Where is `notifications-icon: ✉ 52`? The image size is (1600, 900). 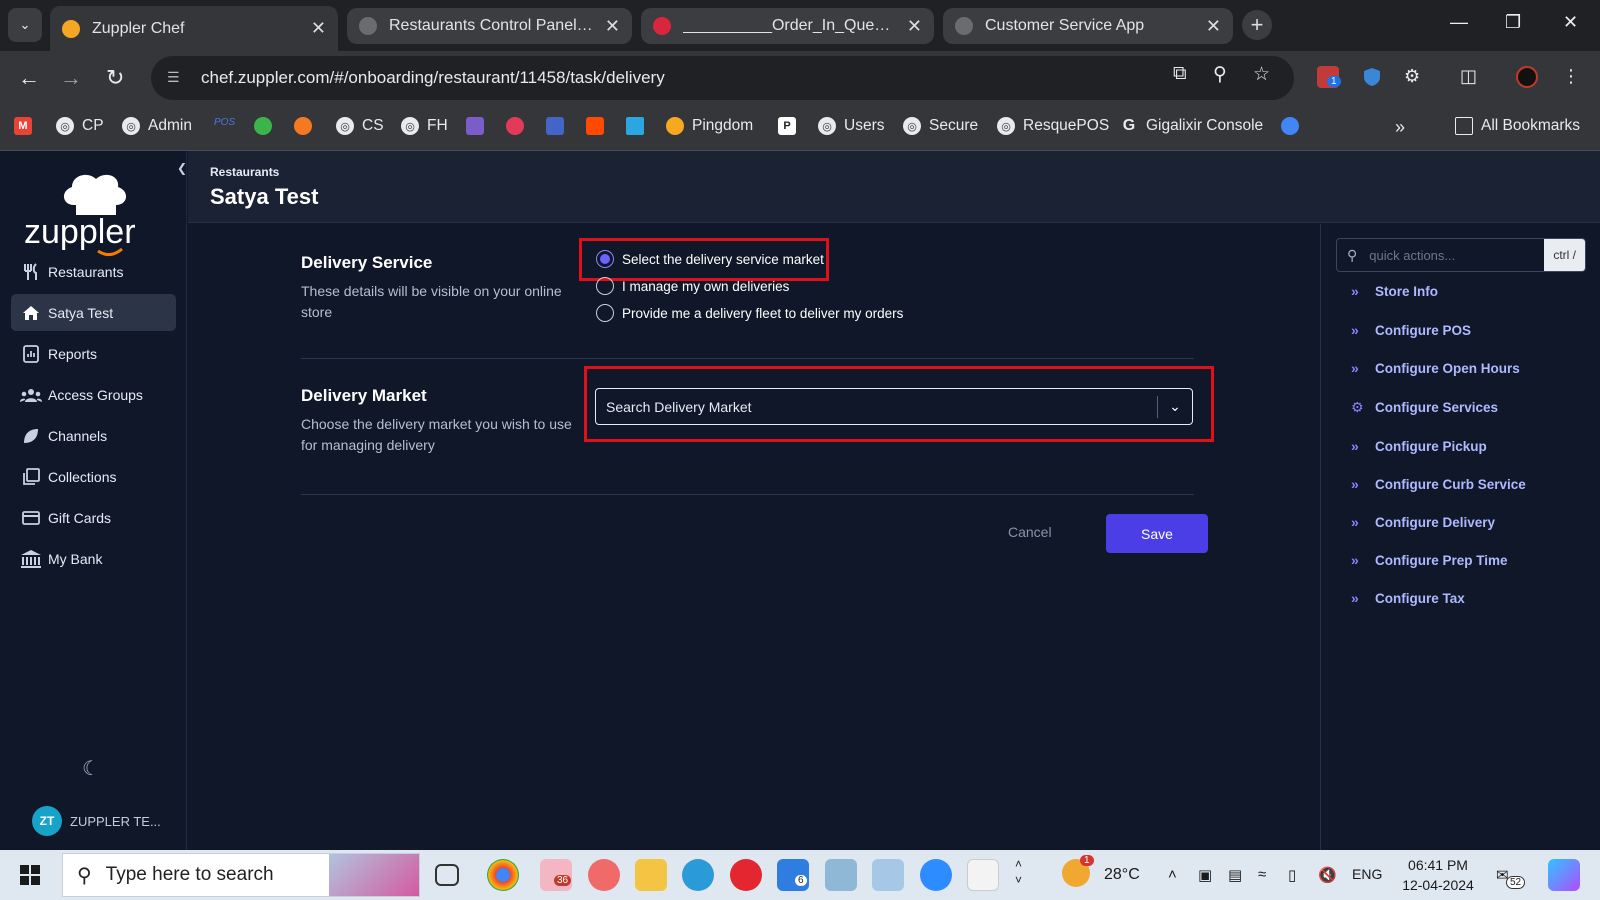
notifications-icon: ✉ 52 is located at coordinates (1511, 877).